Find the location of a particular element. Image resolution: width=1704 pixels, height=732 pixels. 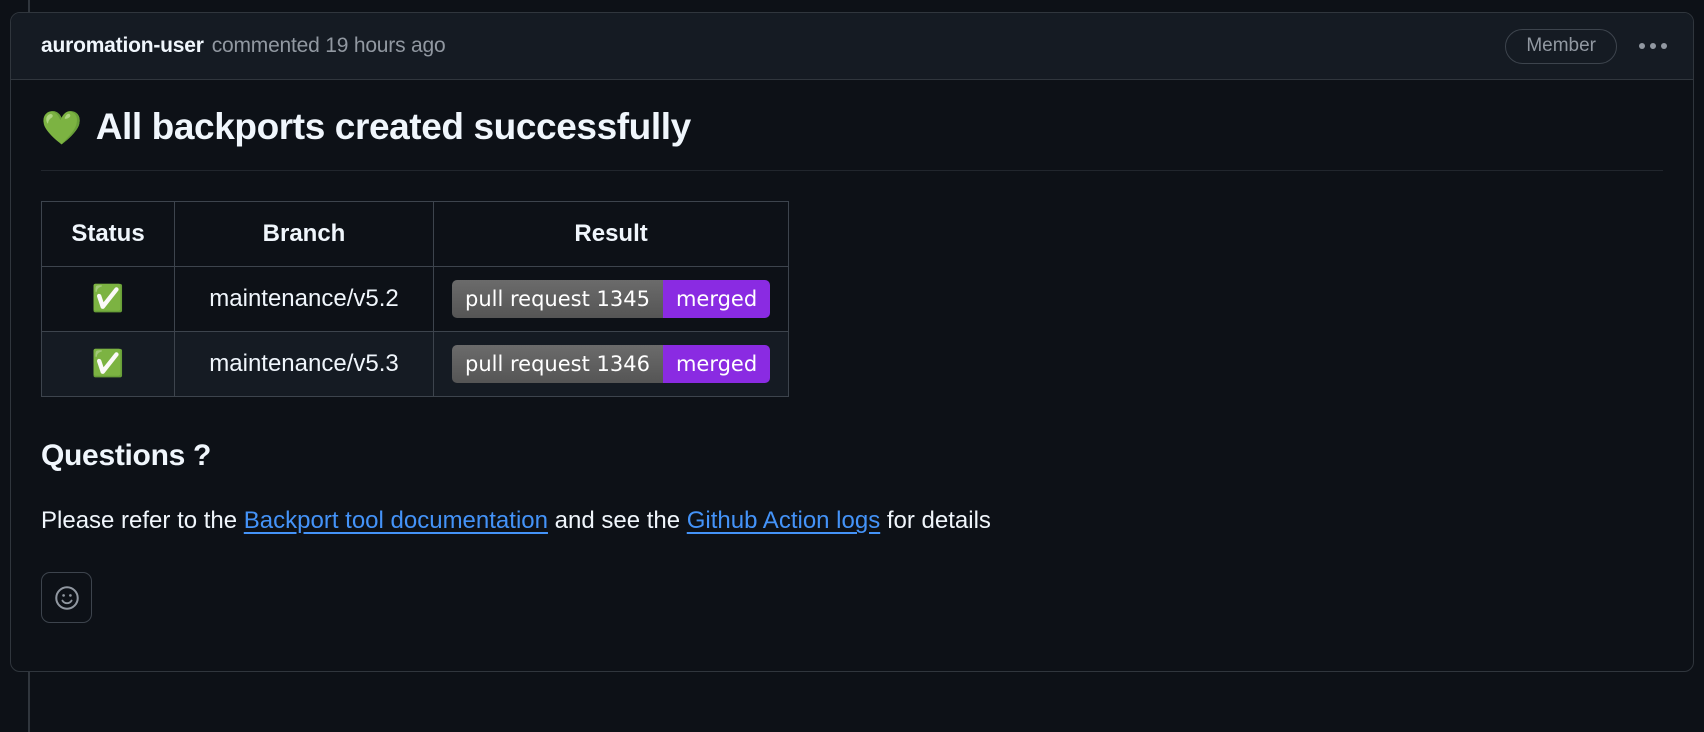

green-heart-icon: 💚 is located at coordinates (61, 127).